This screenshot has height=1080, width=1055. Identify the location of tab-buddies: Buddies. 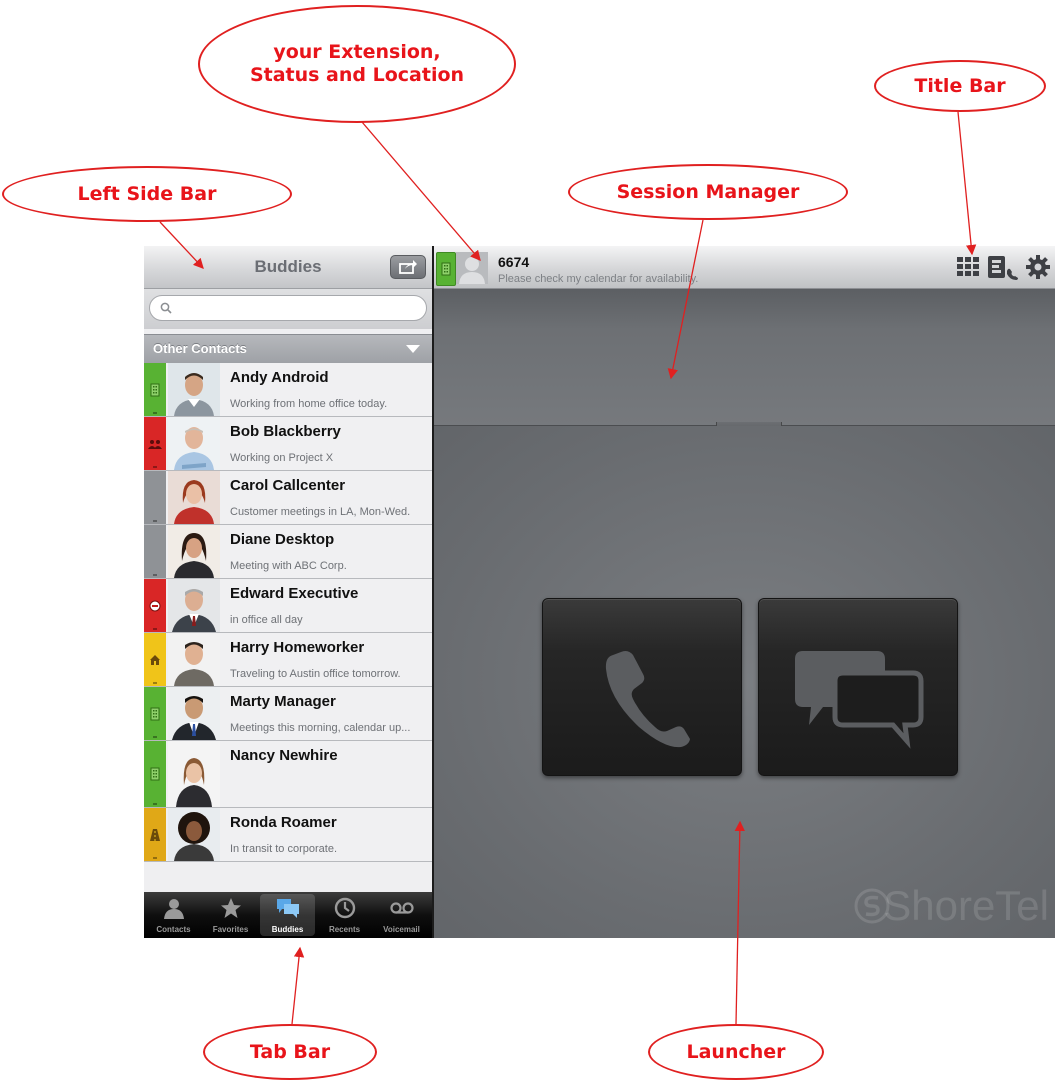
(287, 915).